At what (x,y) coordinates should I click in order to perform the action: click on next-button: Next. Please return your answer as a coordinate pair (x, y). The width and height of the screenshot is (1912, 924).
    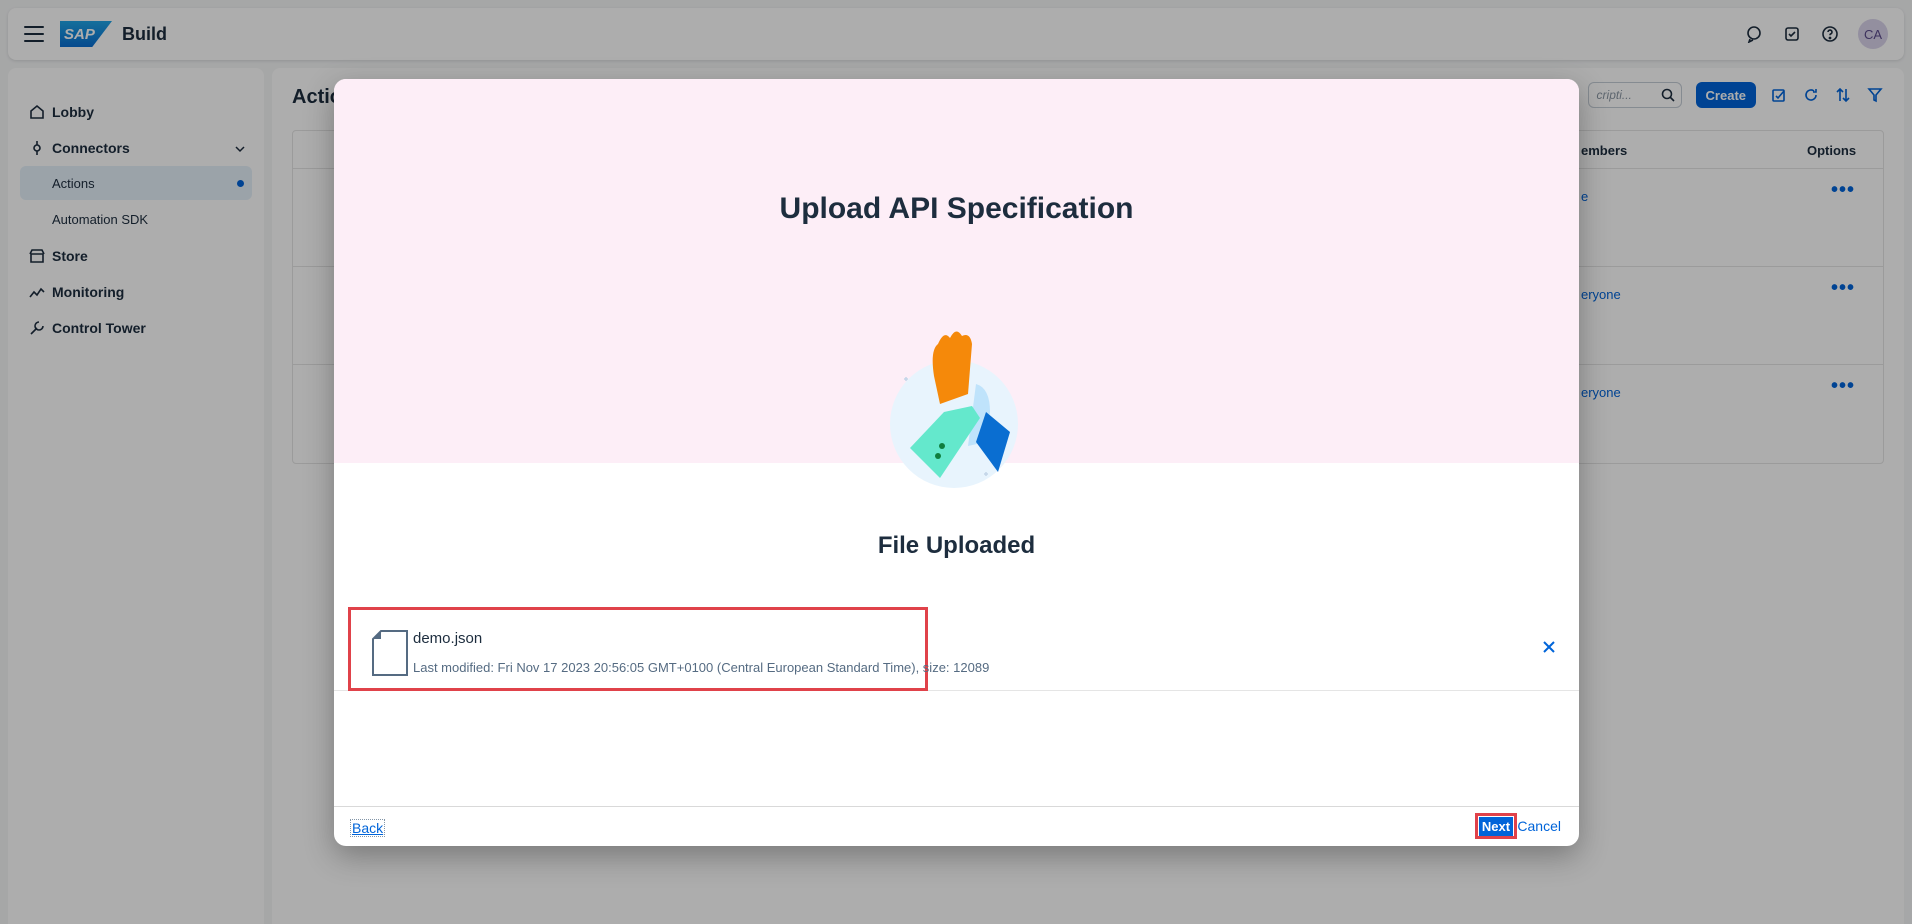
    Looking at the image, I should click on (1496, 826).